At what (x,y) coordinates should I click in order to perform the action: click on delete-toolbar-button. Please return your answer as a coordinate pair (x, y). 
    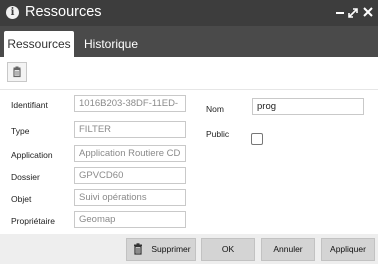
    Looking at the image, I should click on (17, 72).